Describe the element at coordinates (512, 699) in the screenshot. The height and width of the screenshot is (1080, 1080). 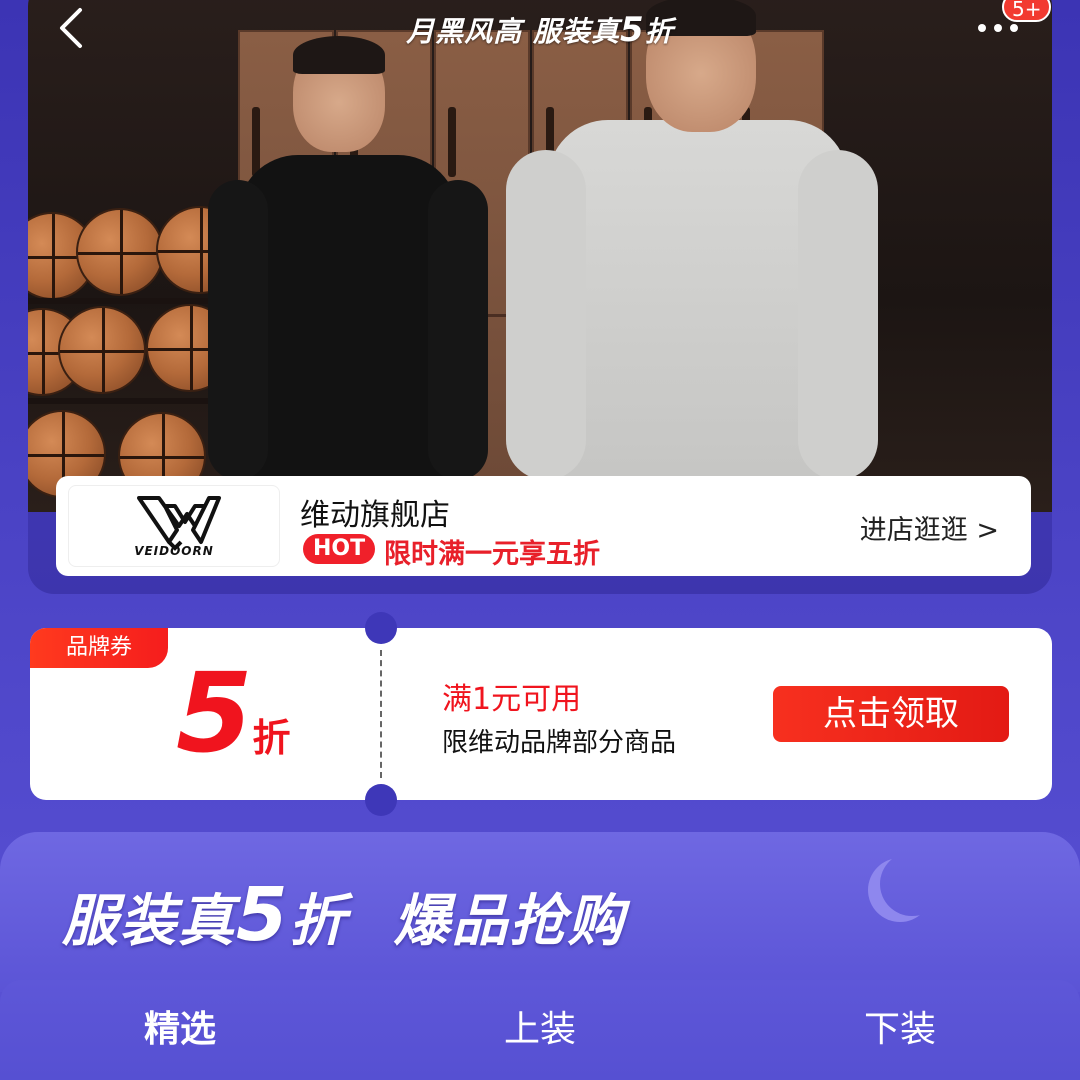
I see `coupon-condition: 满1元可用` at that location.